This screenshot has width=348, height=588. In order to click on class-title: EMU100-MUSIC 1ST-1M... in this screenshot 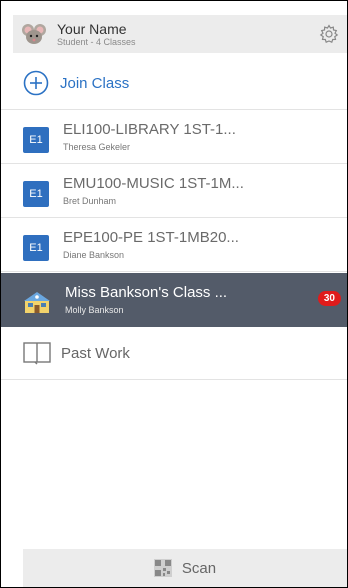, I will do `click(153, 183)`.